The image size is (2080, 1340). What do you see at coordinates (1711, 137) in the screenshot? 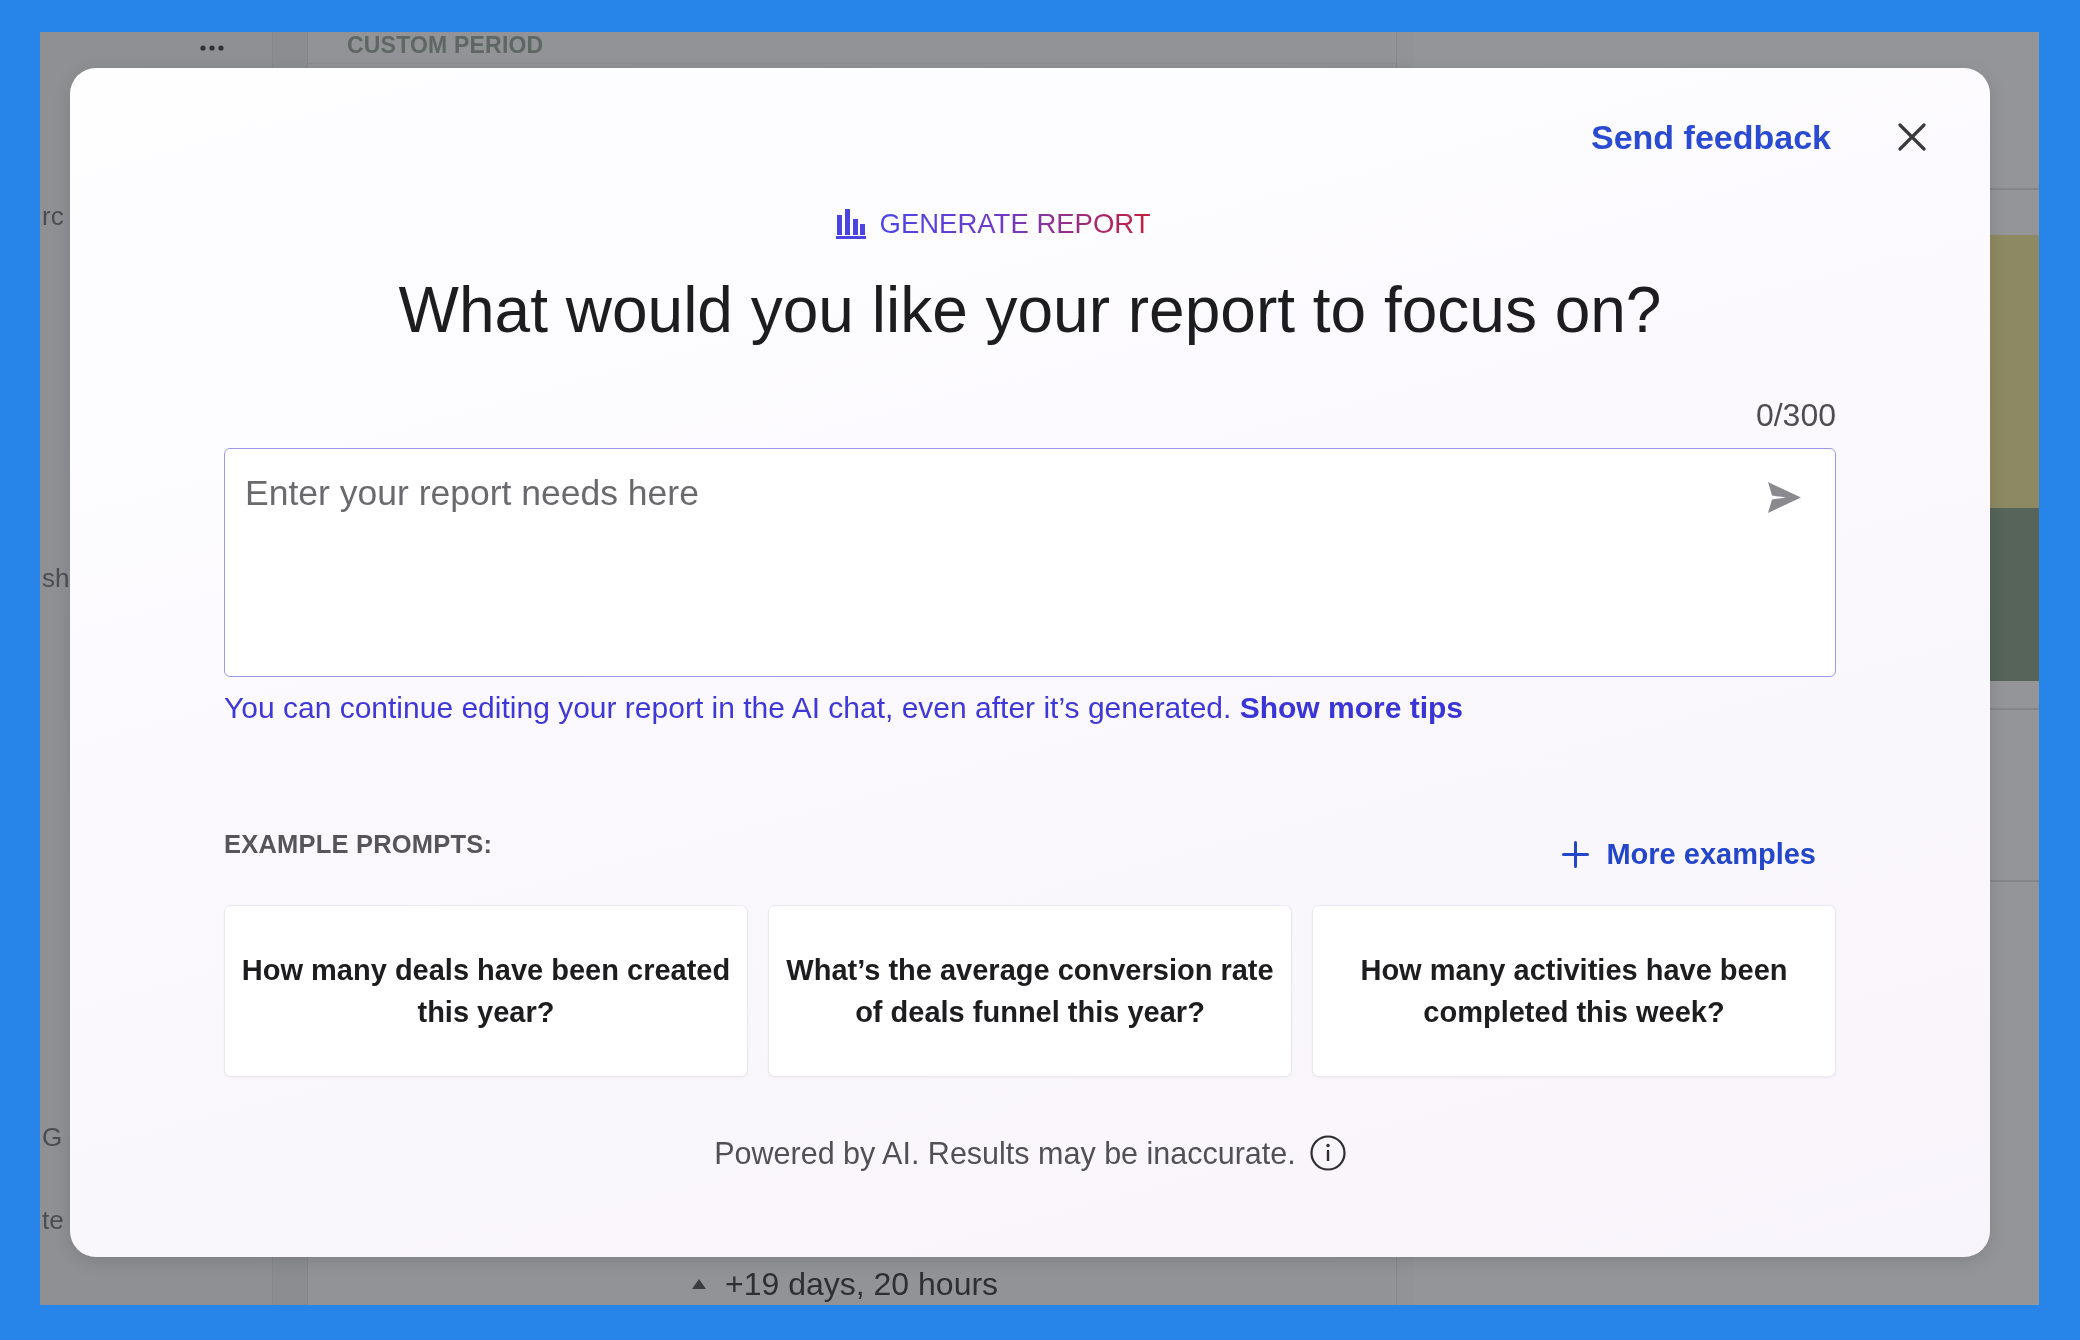
I see `send-feedback-link: Send feedback` at bounding box center [1711, 137].